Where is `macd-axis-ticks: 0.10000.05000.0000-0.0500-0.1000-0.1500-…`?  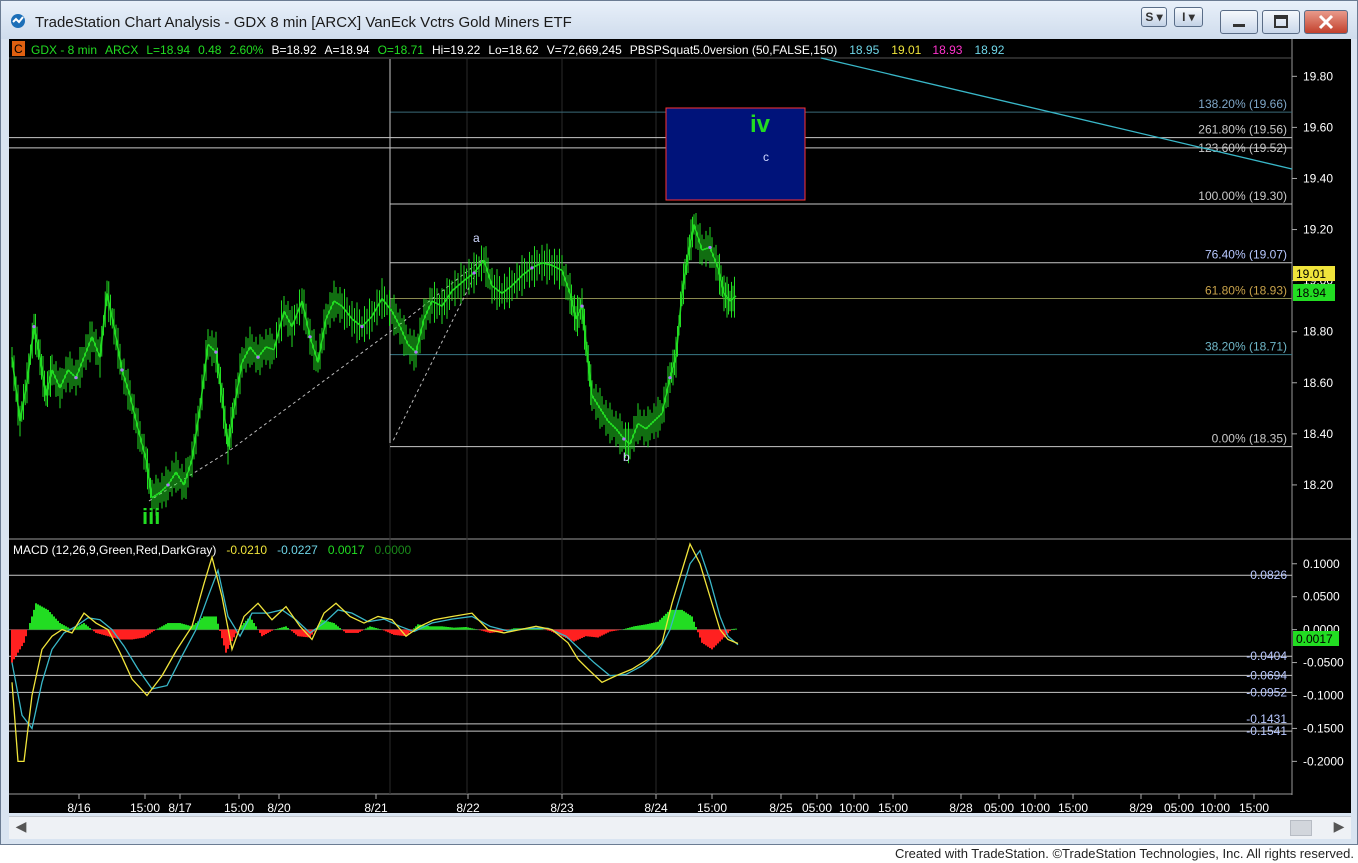 macd-axis-ticks: 0.10000.05000.0000-0.0500-0.1000-0.1500-… is located at coordinates (1318, 662).